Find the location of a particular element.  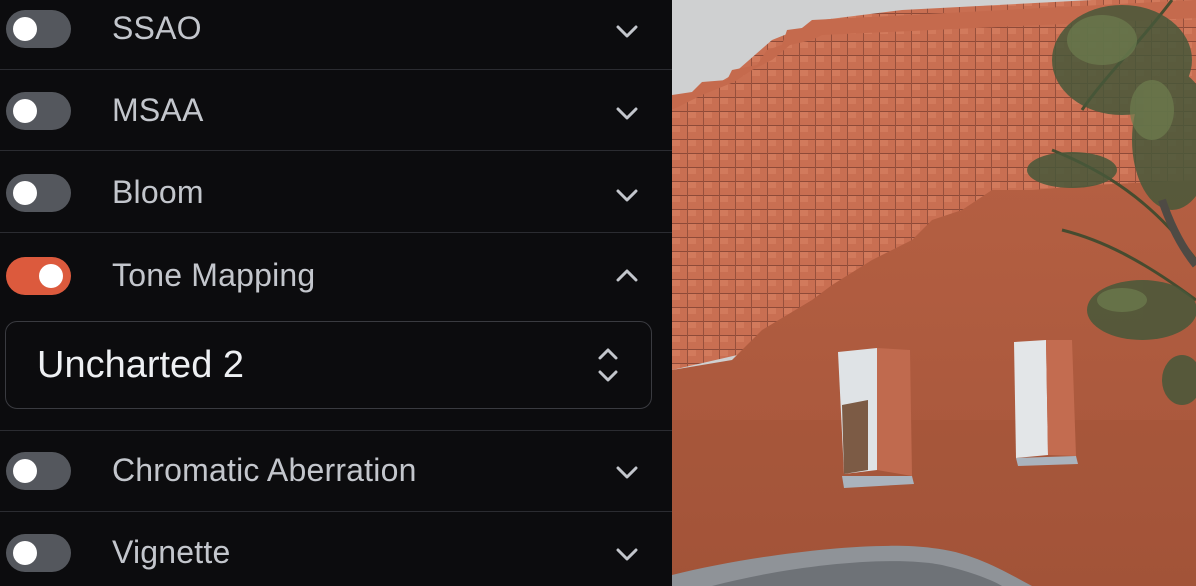

effect-label-msaa: MSAA is located at coordinates (158, 110).